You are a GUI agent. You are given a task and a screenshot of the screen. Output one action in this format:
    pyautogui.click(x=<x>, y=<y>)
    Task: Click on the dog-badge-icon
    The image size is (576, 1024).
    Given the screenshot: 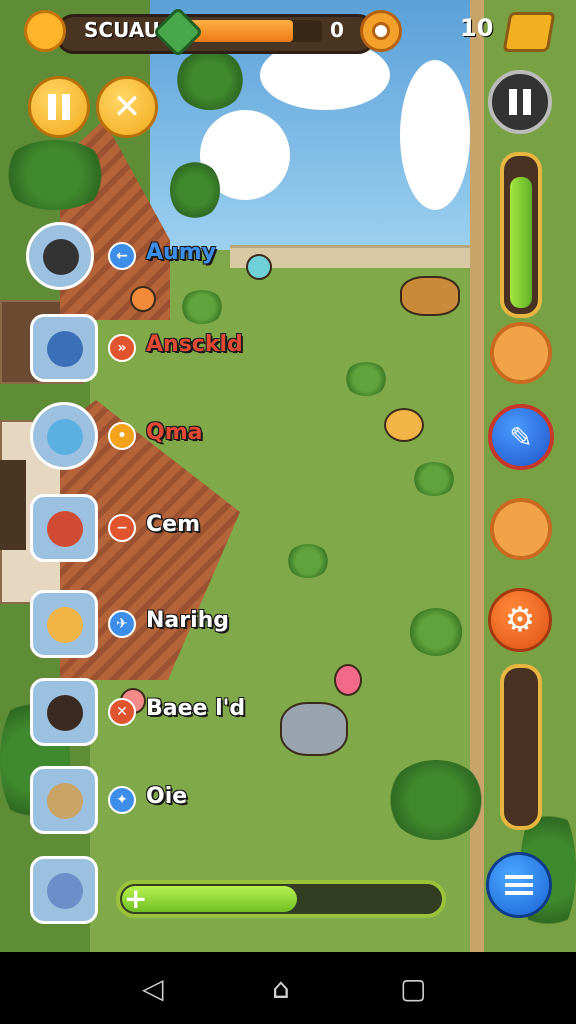 What is the action you would take?
    pyautogui.click(x=521, y=529)
    